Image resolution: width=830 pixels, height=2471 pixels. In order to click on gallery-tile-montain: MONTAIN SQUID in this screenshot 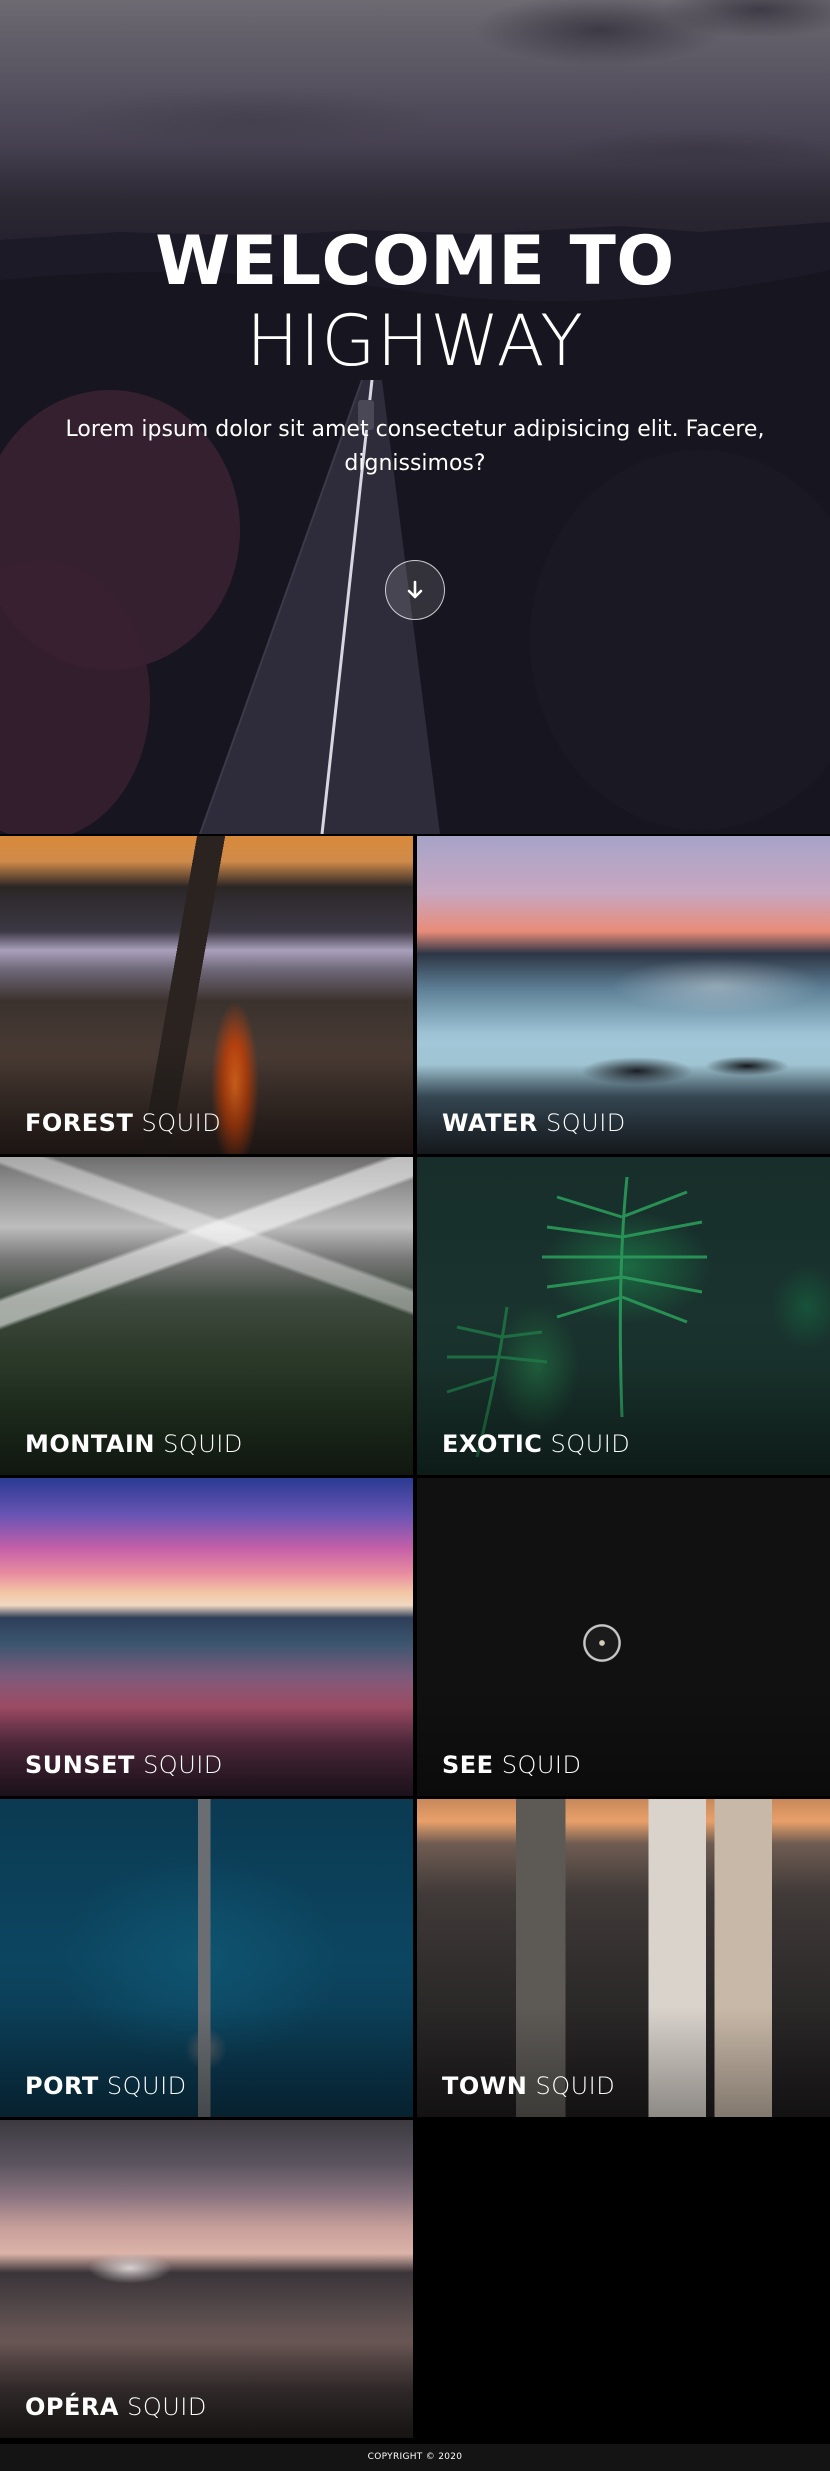, I will do `click(206, 1316)`.